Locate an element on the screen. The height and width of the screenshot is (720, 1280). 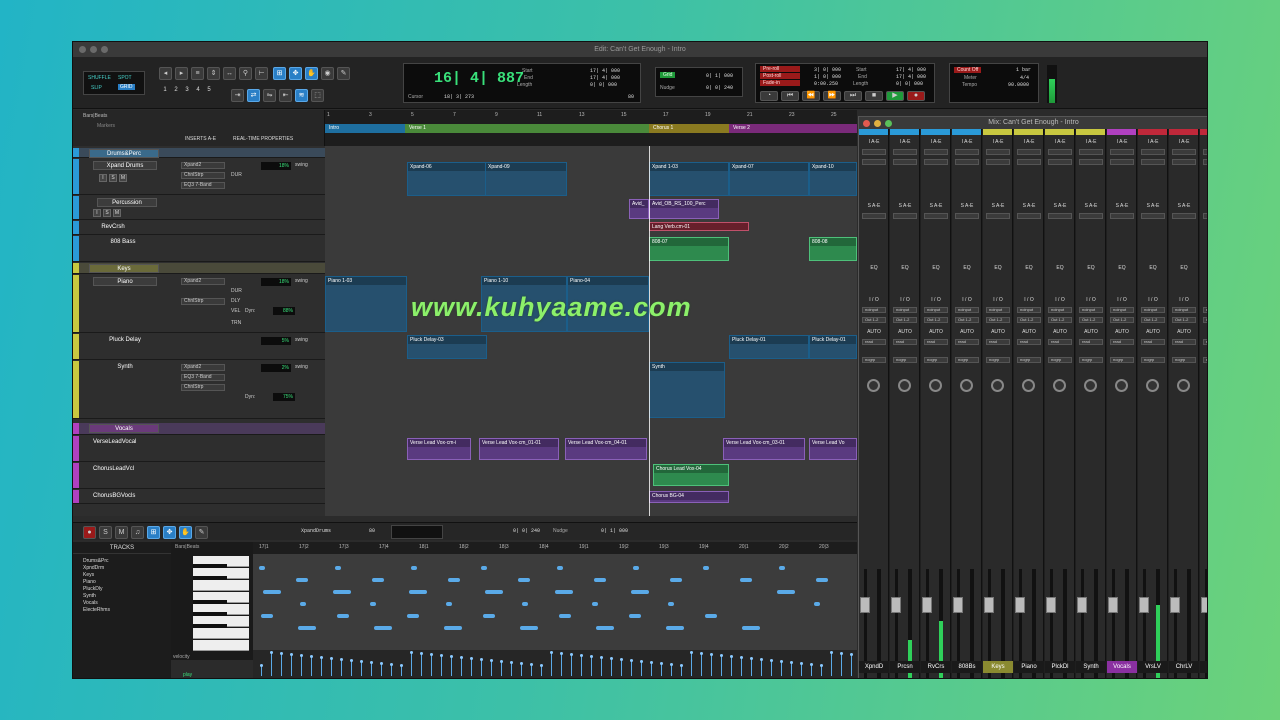
grid-mode: GRID is located at coordinates (126, 87).